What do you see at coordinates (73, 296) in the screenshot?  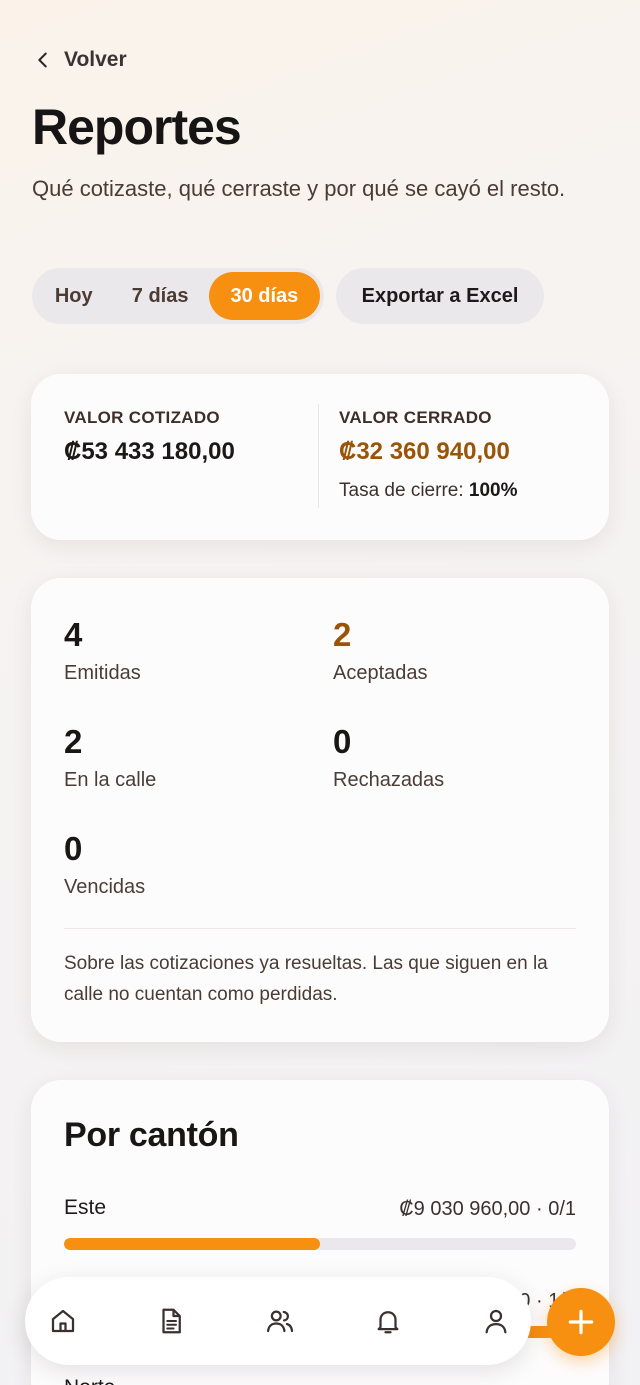 I see `period-option-today: Hoy` at bounding box center [73, 296].